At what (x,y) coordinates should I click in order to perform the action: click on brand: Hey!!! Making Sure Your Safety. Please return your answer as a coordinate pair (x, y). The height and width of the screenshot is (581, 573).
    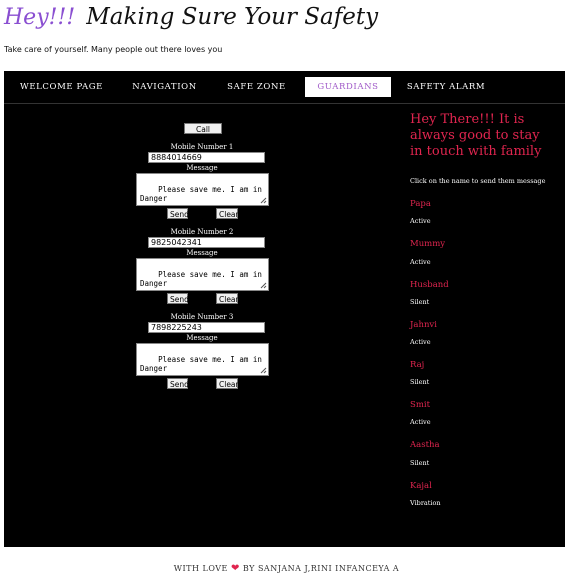
    Looking at the image, I should click on (191, 24).